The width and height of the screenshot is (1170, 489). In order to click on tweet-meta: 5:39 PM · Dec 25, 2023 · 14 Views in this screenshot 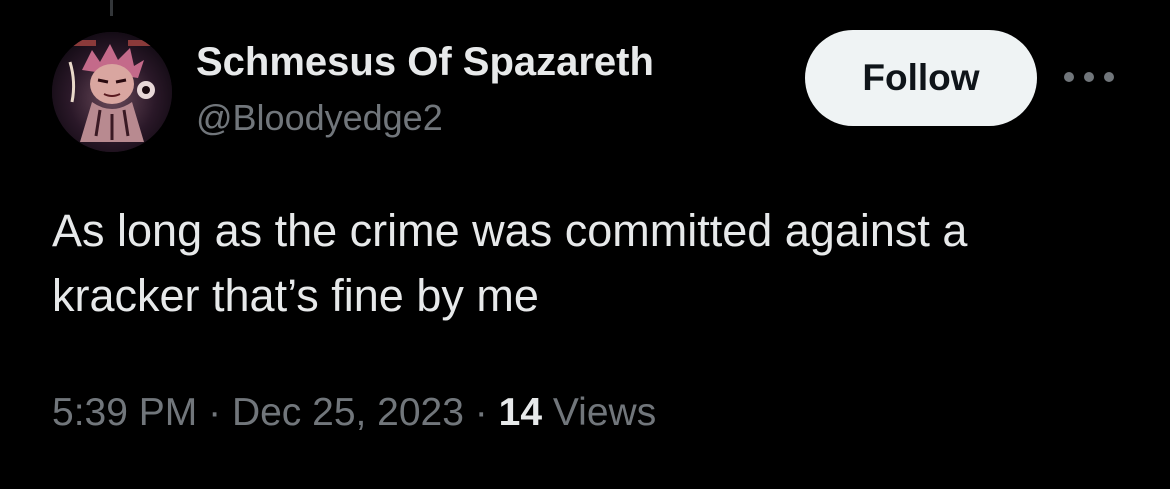, I will do `click(354, 413)`.